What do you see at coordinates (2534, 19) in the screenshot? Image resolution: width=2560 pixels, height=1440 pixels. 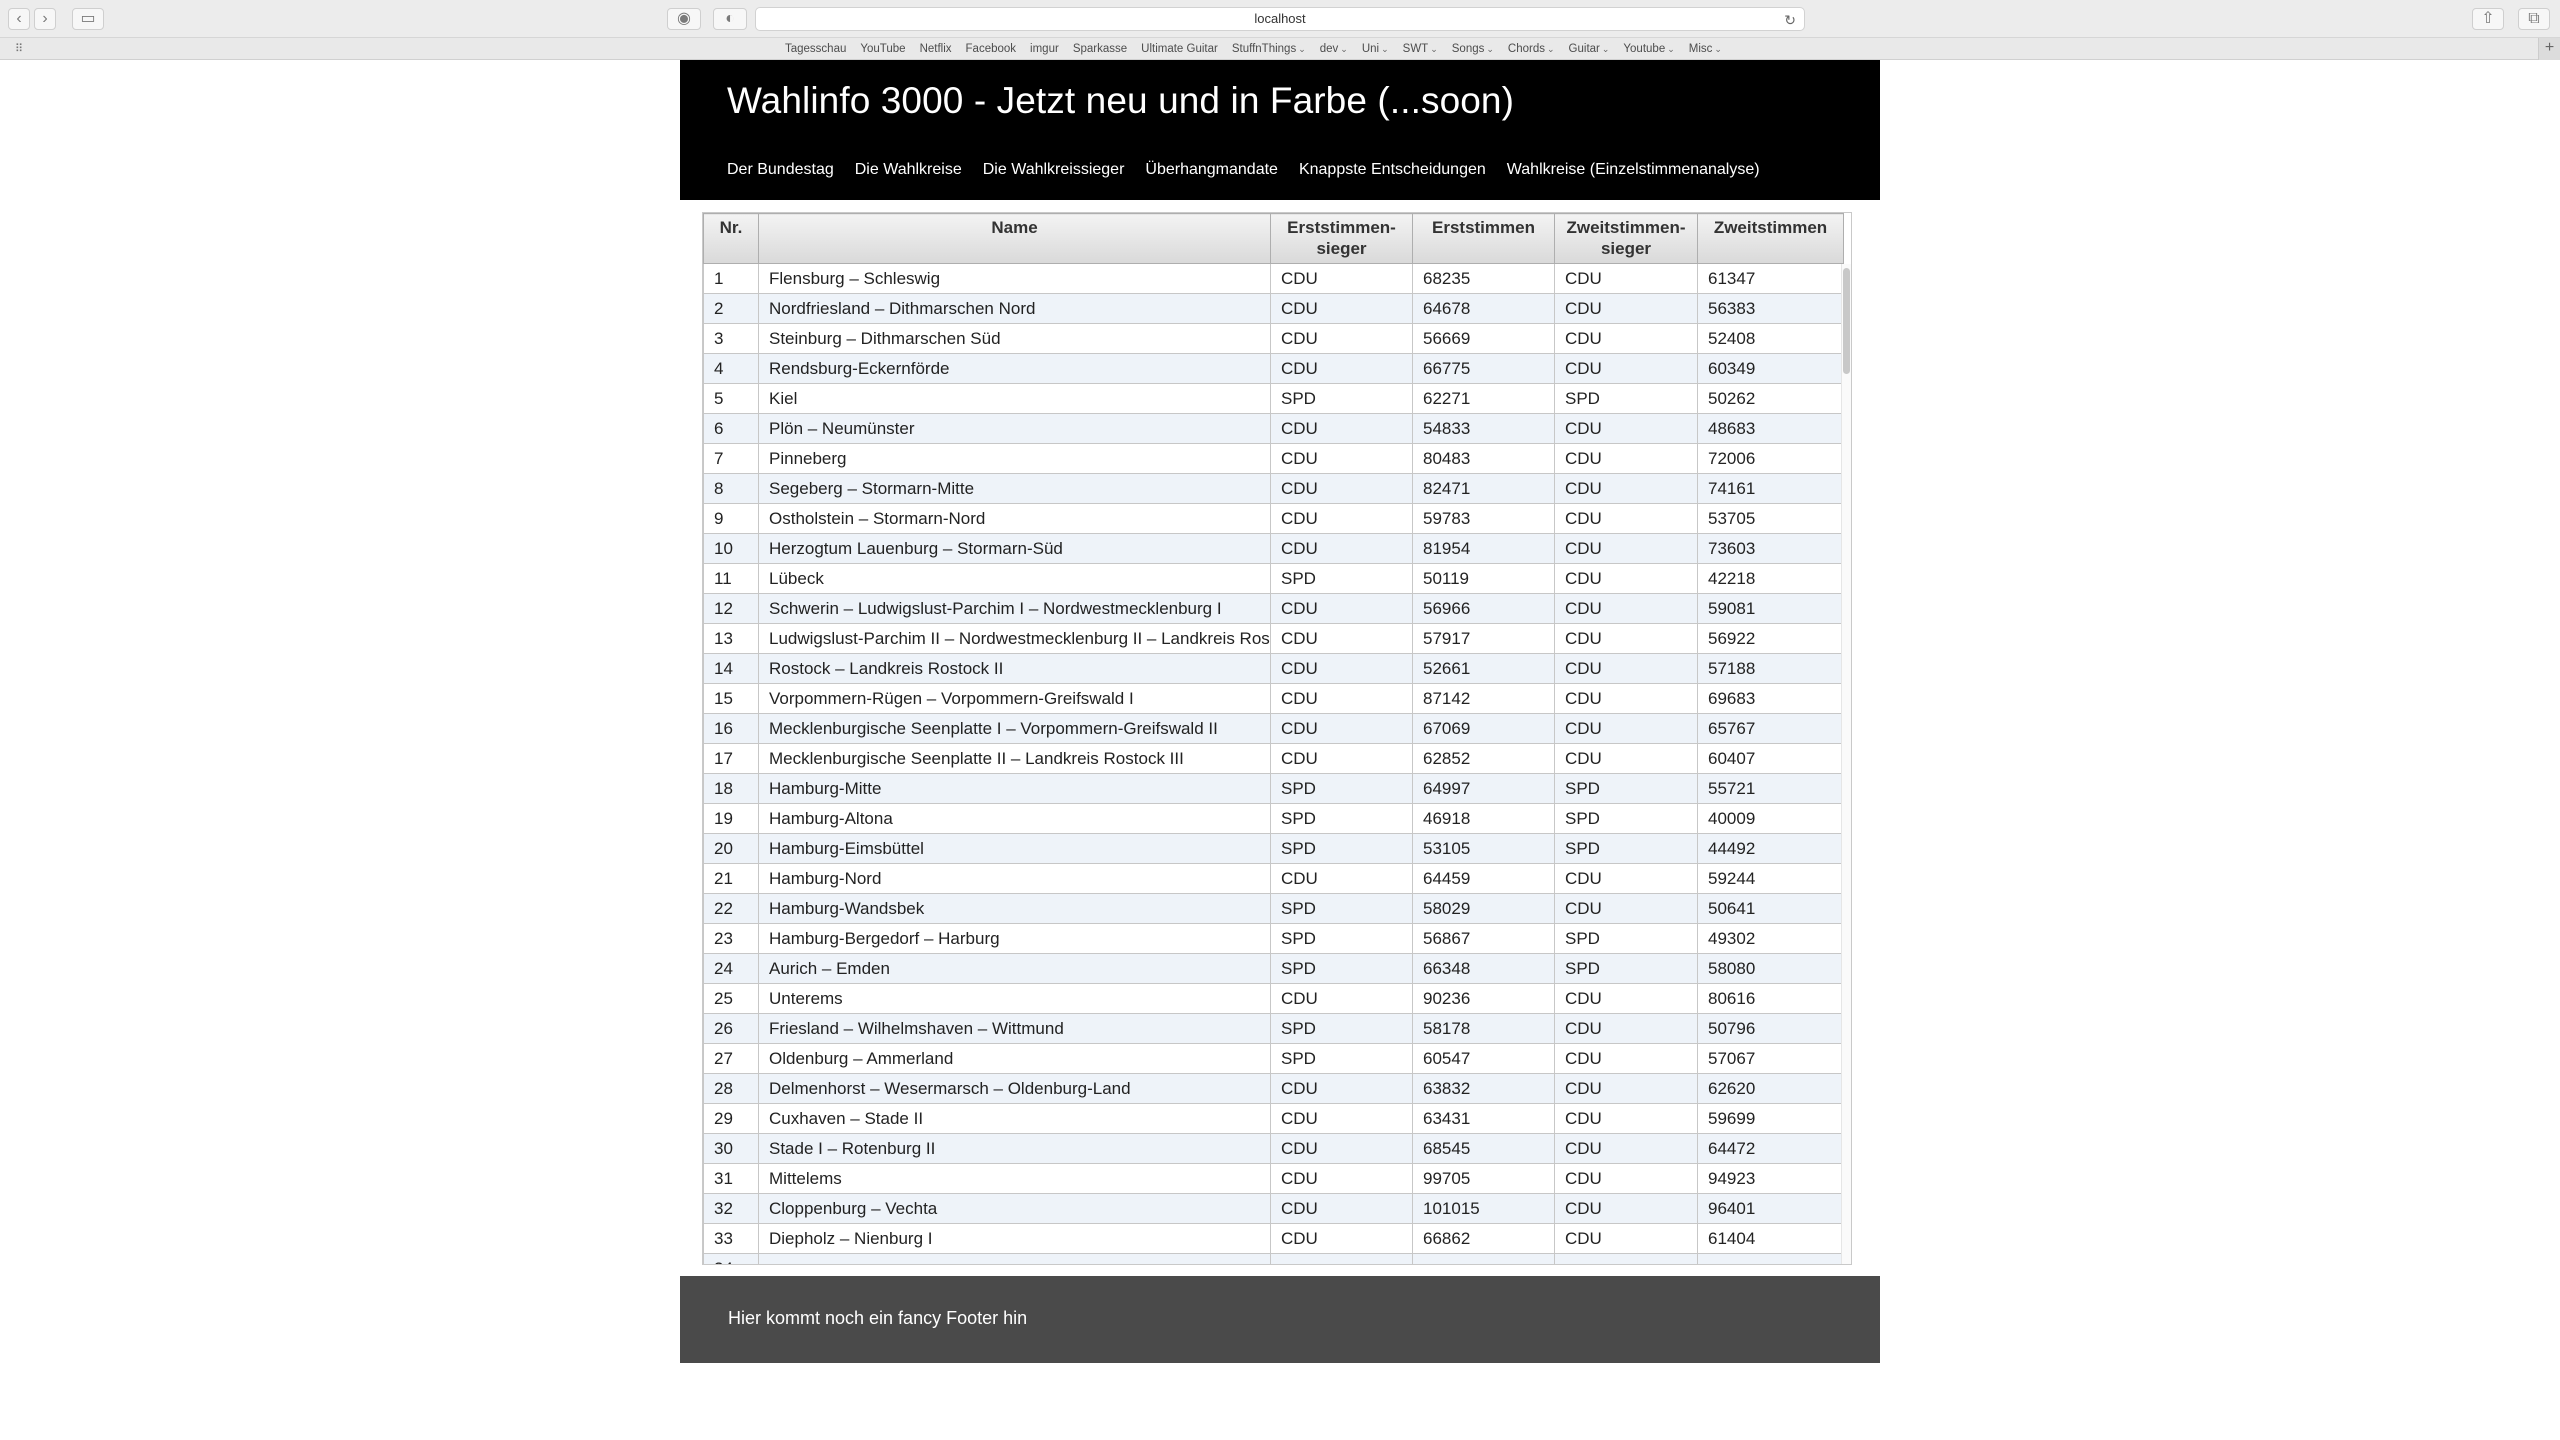 I see `tab-overview-button: ⧉` at bounding box center [2534, 19].